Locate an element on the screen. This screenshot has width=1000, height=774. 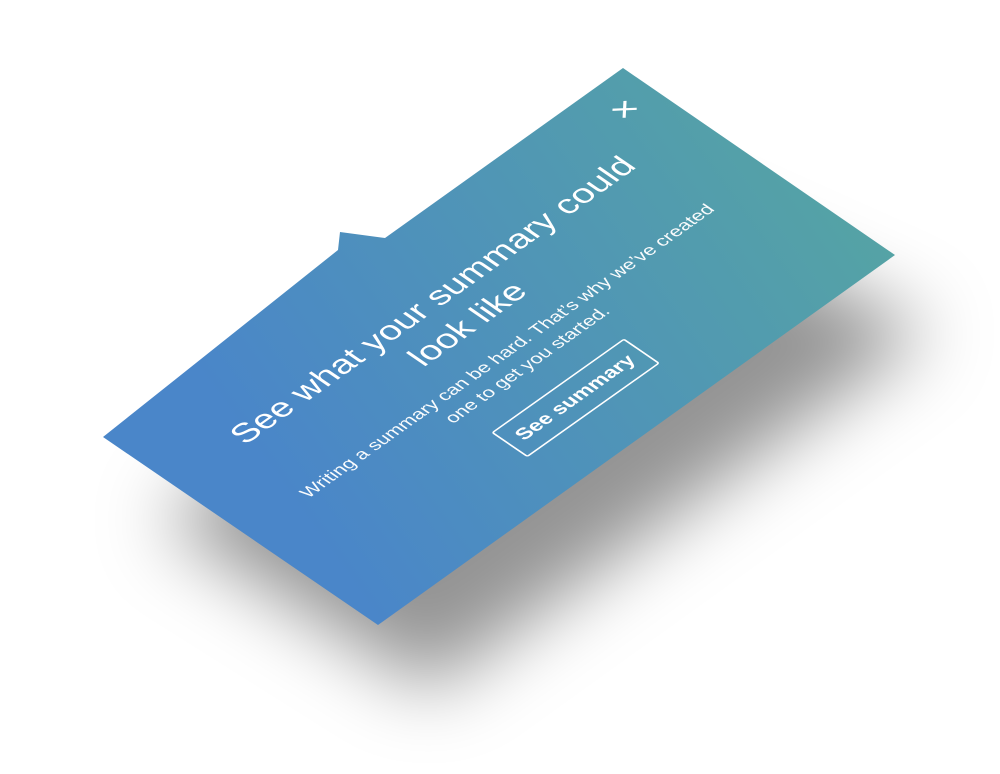
close-icon: × is located at coordinates (625, 109).